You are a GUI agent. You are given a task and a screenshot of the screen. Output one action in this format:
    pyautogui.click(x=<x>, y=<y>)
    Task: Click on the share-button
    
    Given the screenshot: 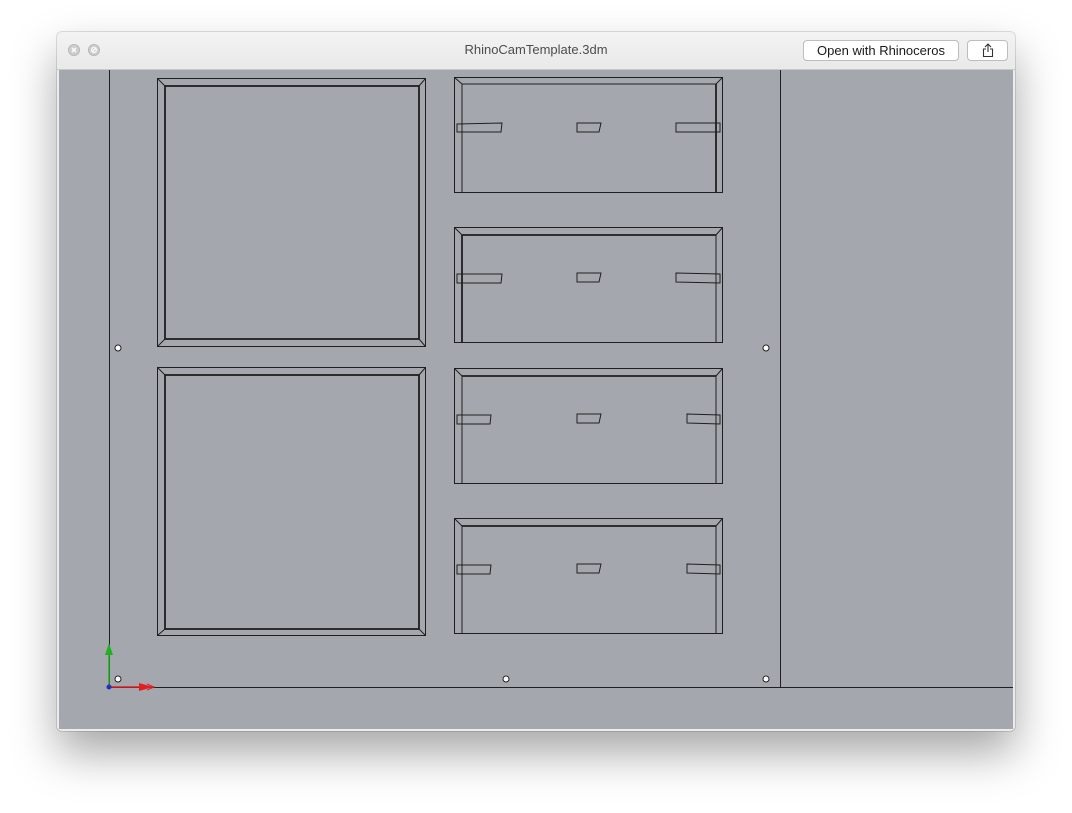 What is the action you would take?
    pyautogui.click(x=987, y=50)
    